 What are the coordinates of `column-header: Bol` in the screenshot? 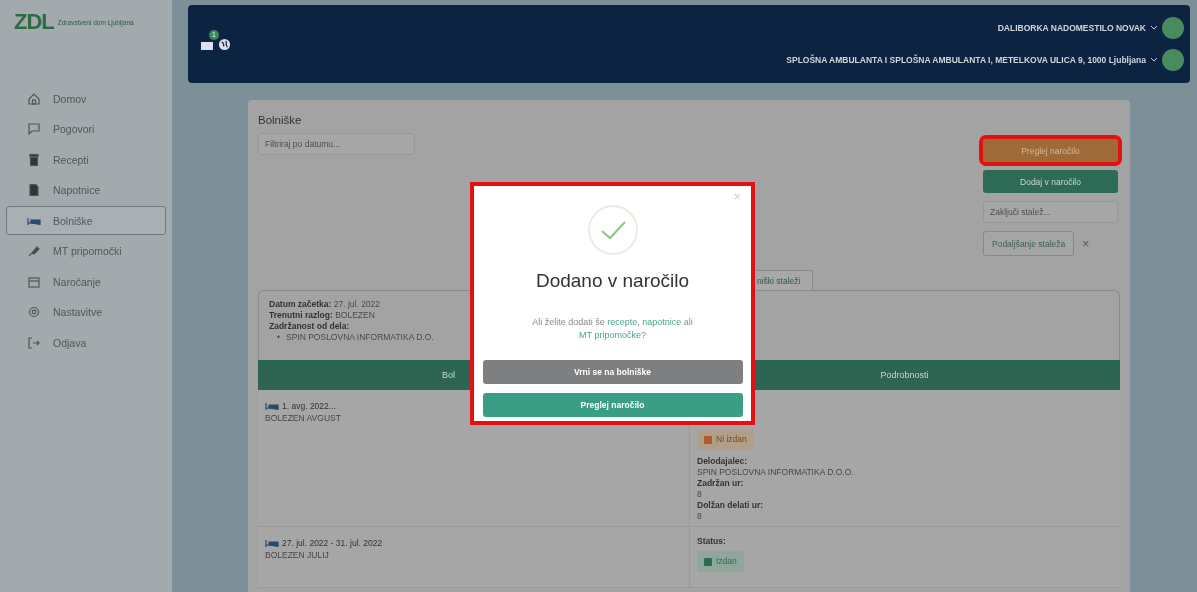 It's located at (448, 375).